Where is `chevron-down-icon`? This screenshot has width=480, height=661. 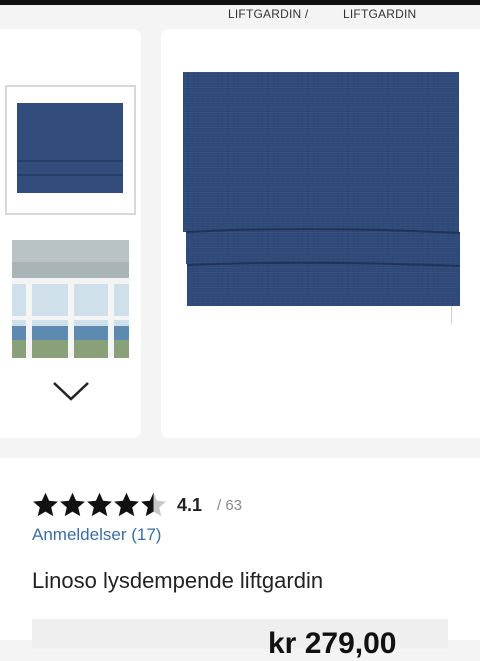
chevron-down-icon is located at coordinates (71, 391).